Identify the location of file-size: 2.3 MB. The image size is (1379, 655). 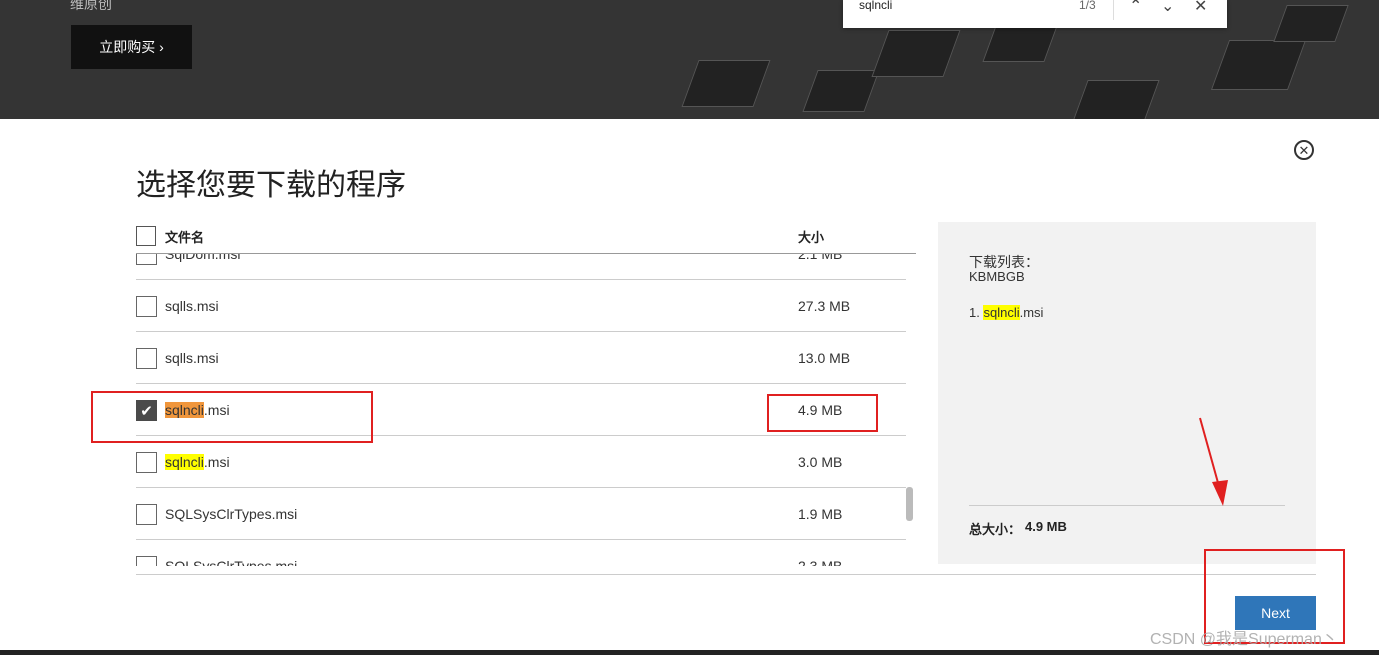
(820, 562).